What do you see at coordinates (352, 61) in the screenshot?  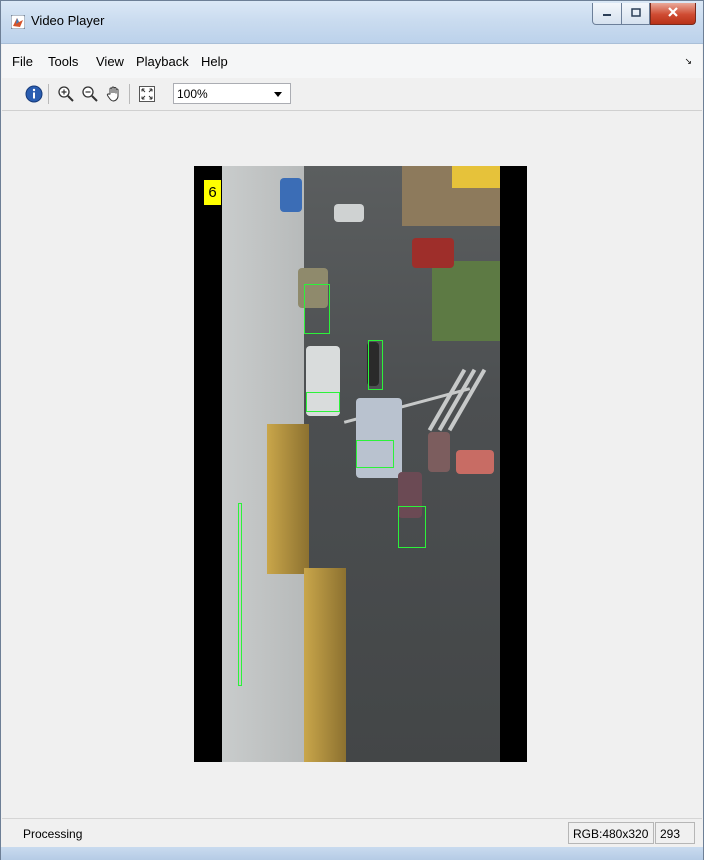 I see `menu-bar: File Tools View Playback Help ↘` at bounding box center [352, 61].